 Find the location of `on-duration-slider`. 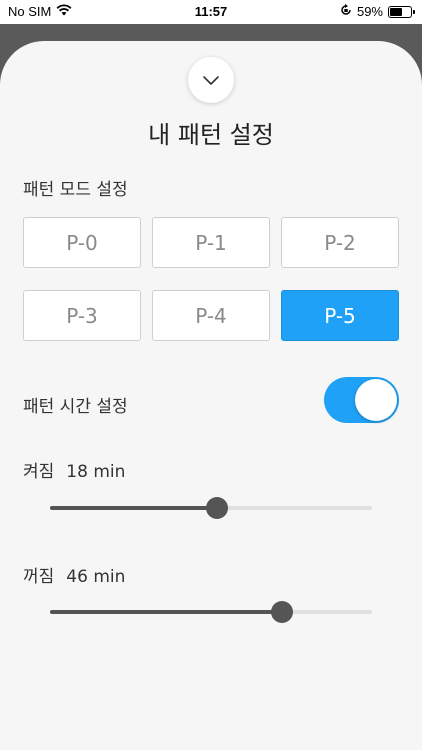

on-duration-slider is located at coordinates (211, 508).